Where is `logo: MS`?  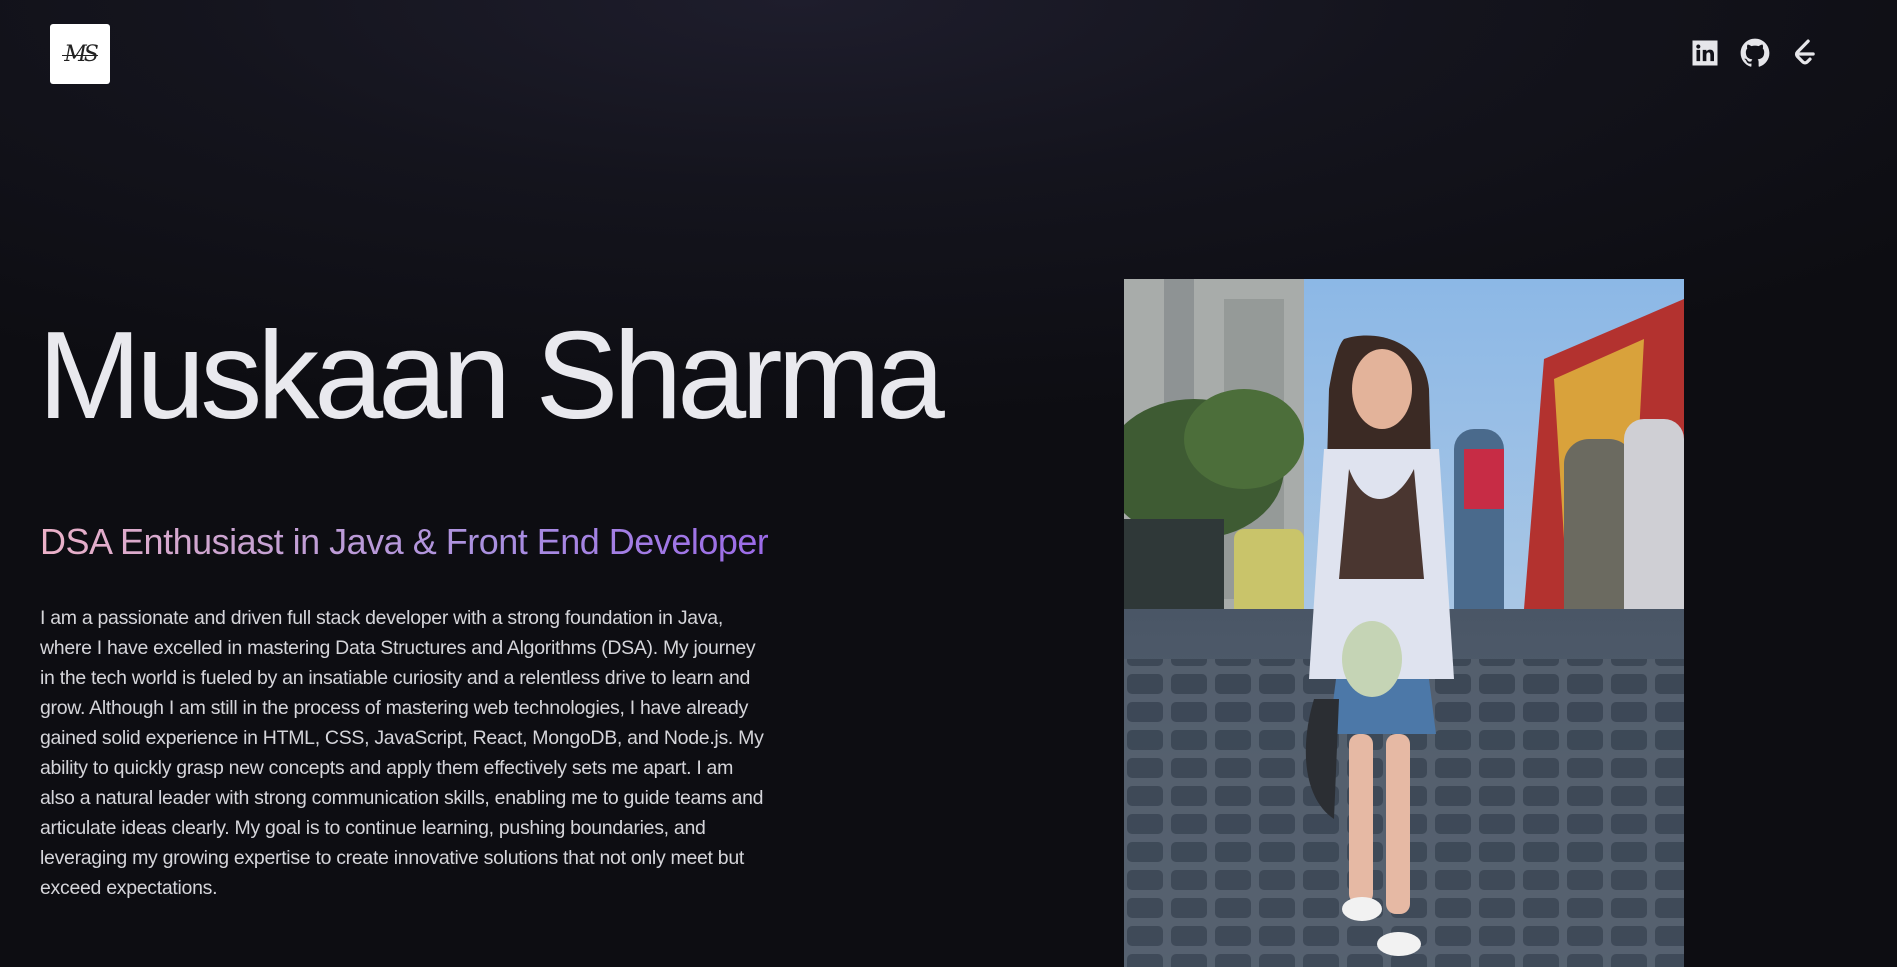
logo: MS is located at coordinates (80, 54).